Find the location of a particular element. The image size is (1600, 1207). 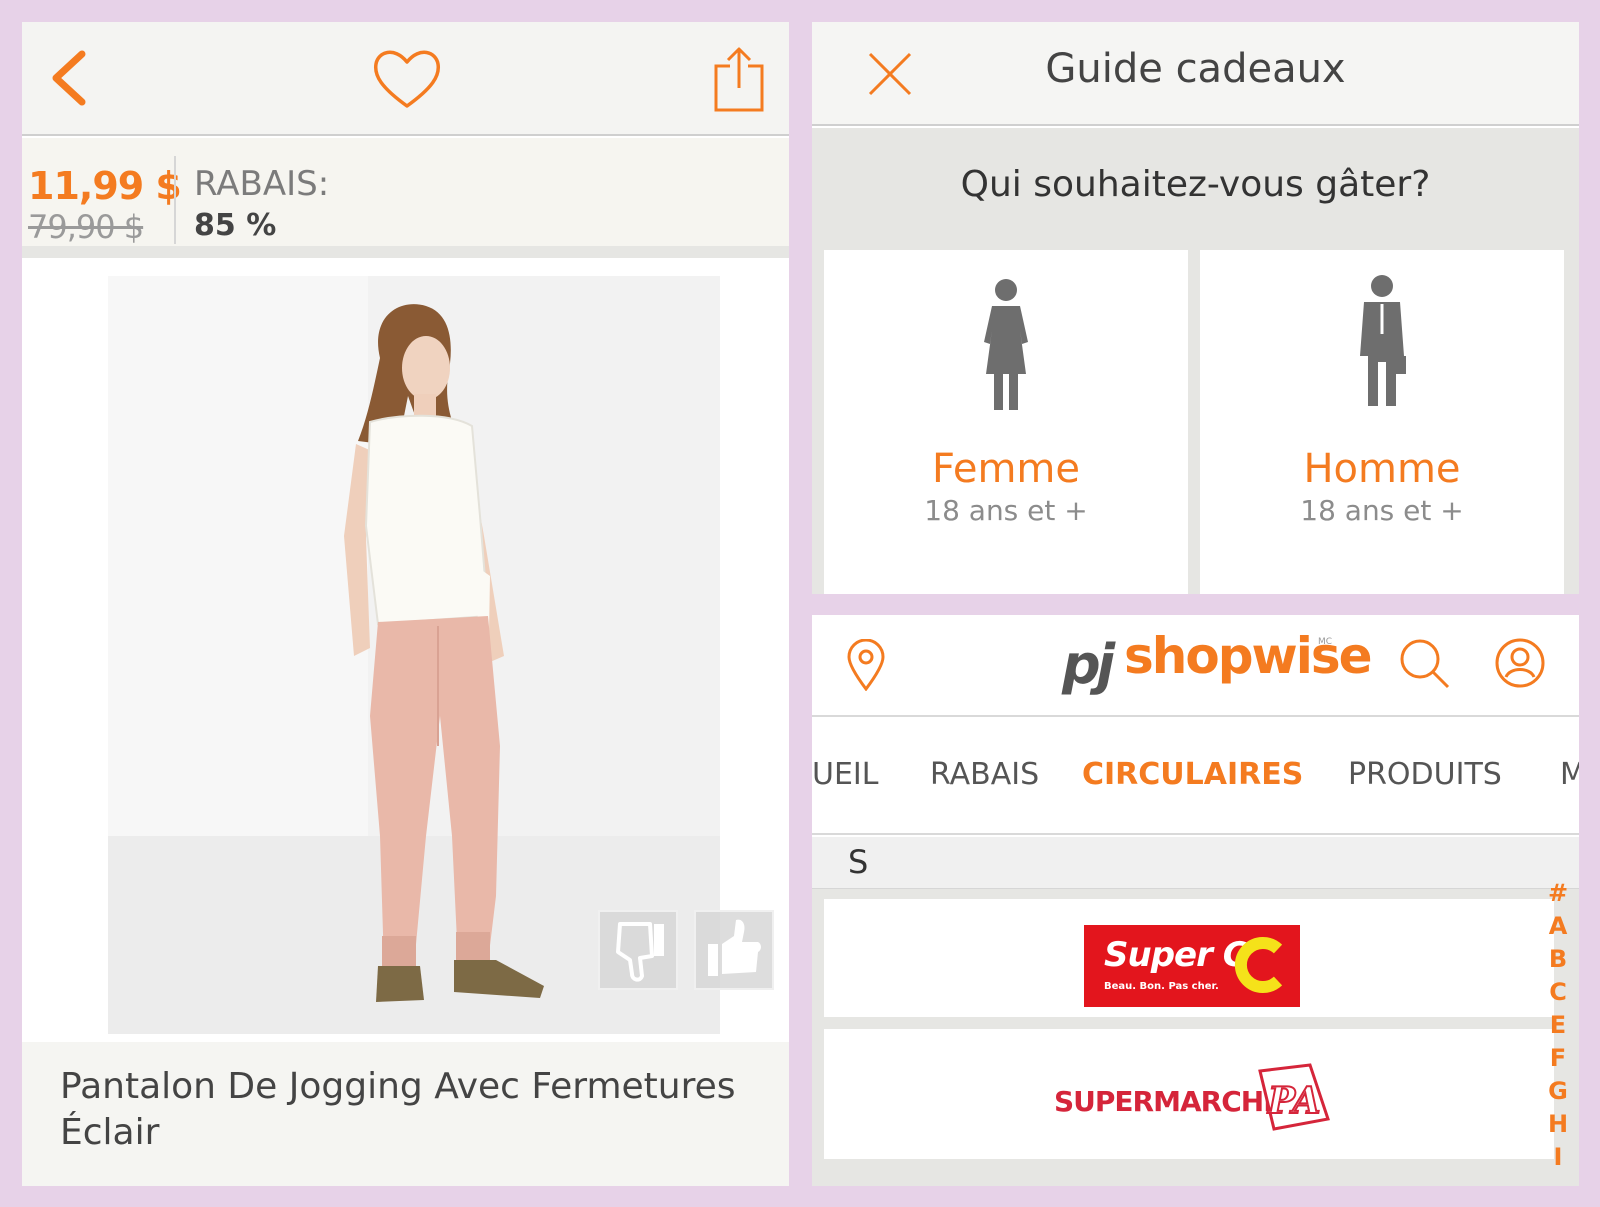

pa-logo-text: PA is located at coordinates (1293, 1101).